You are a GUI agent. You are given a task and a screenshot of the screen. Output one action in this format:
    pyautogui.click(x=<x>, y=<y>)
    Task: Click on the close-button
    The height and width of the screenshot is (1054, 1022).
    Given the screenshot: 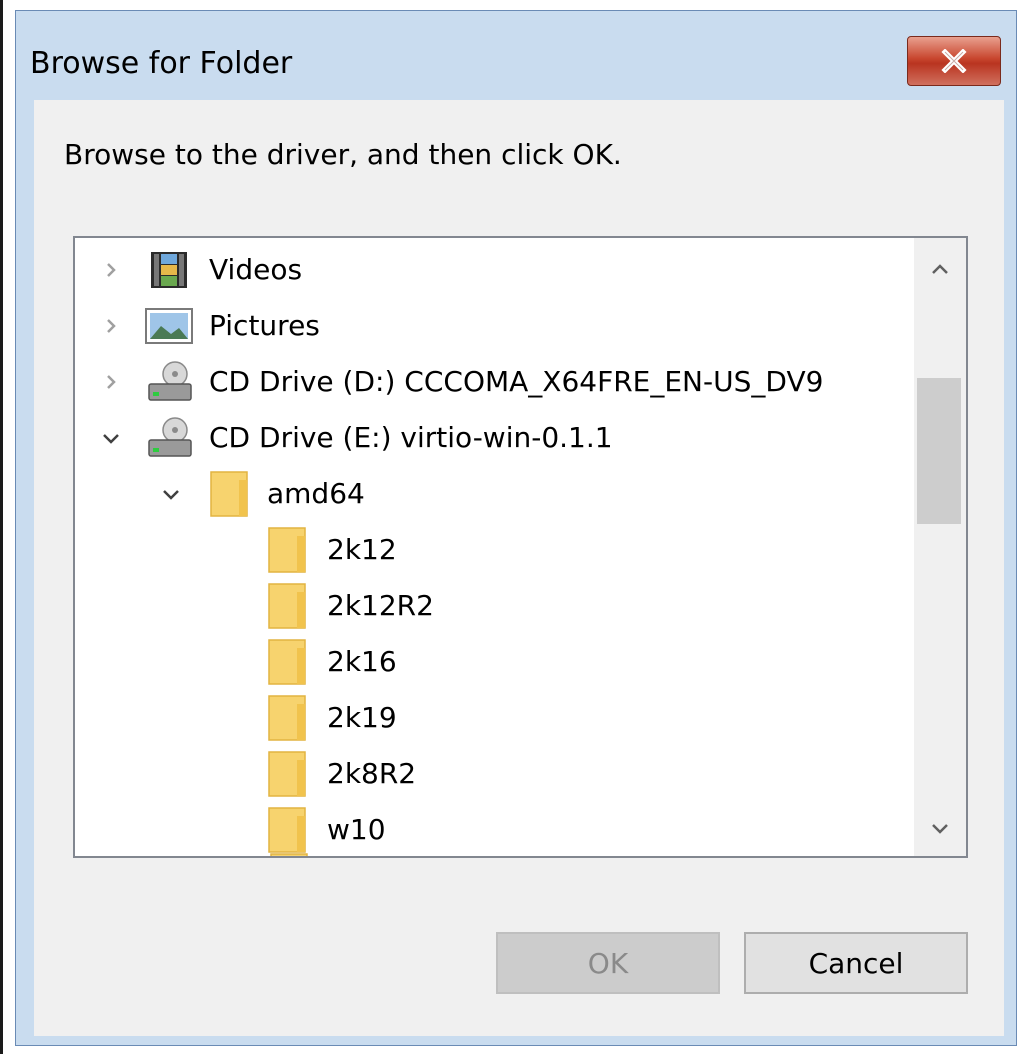 What is the action you would take?
    pyautogui.click(x=954, y=61)
    